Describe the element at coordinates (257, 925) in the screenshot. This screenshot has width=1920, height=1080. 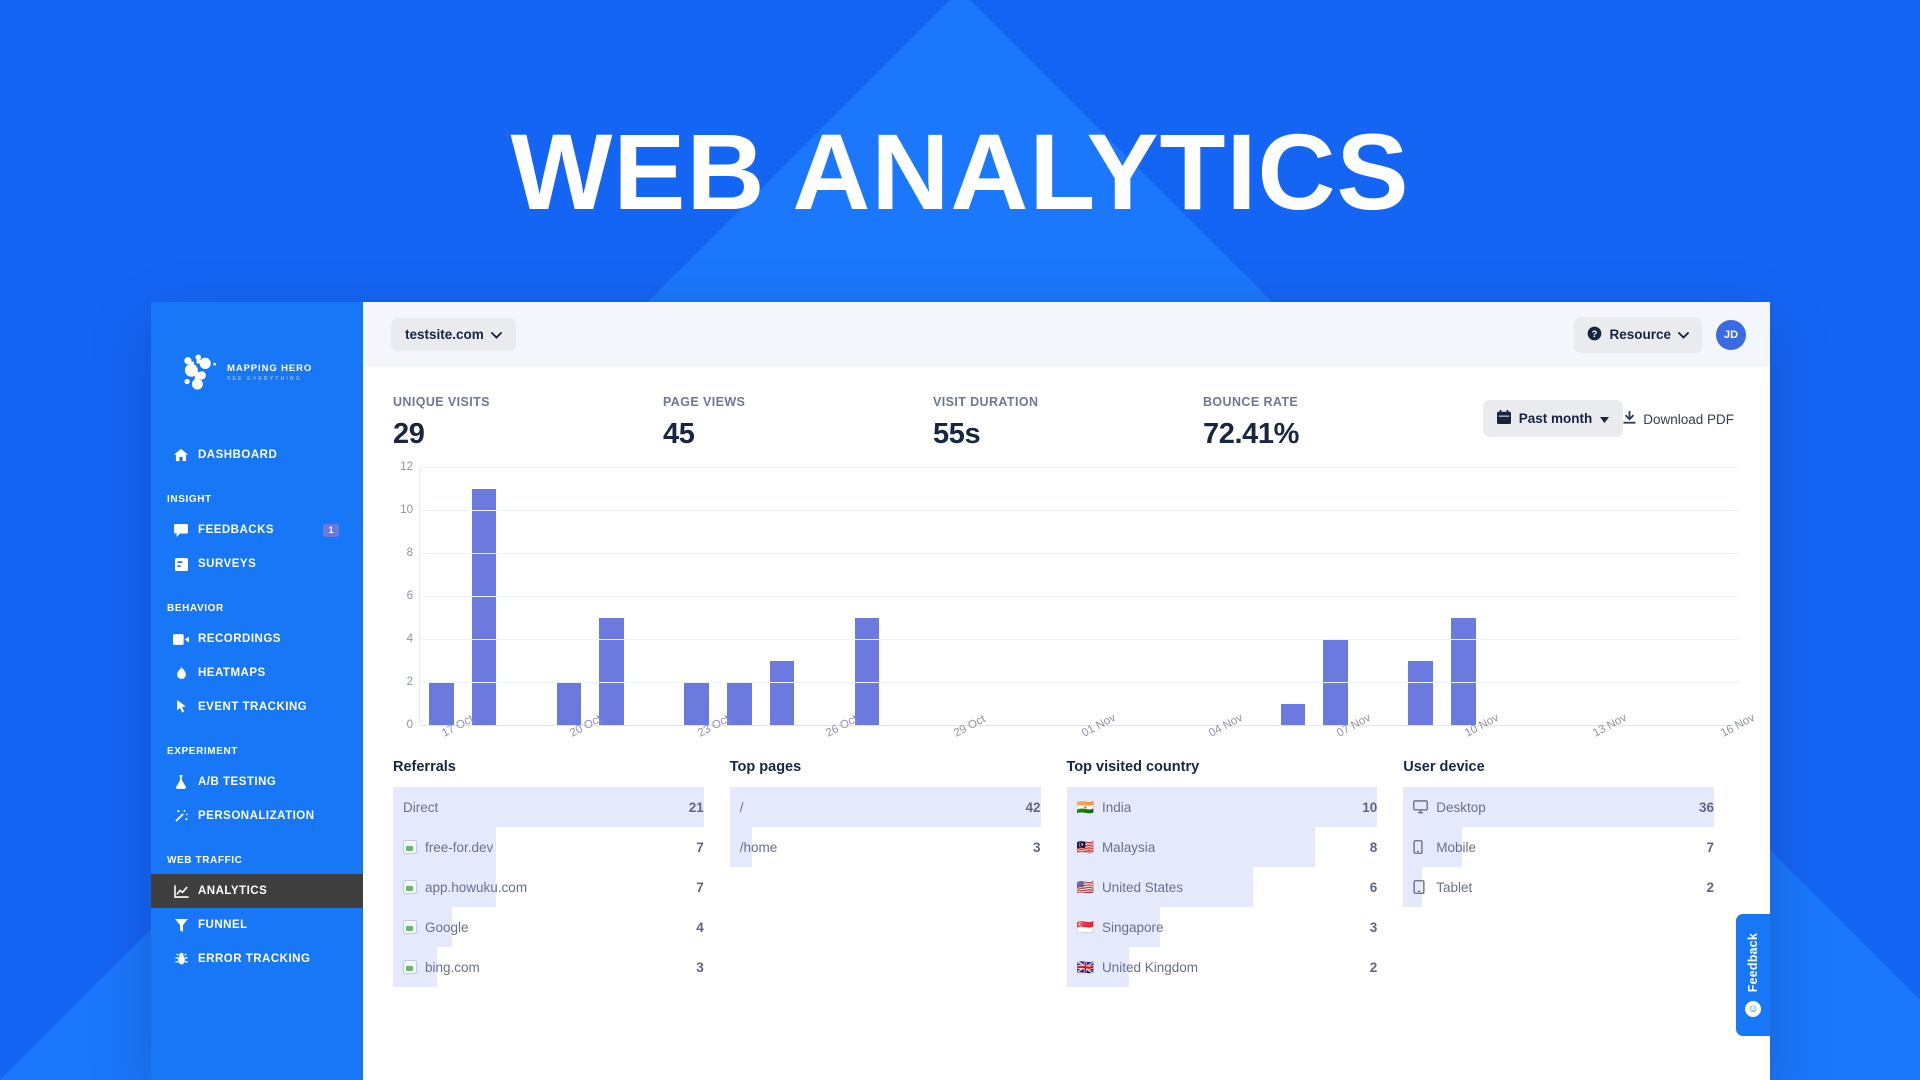
I see `sidebar-item-funnel: FUNNEL` at that location.